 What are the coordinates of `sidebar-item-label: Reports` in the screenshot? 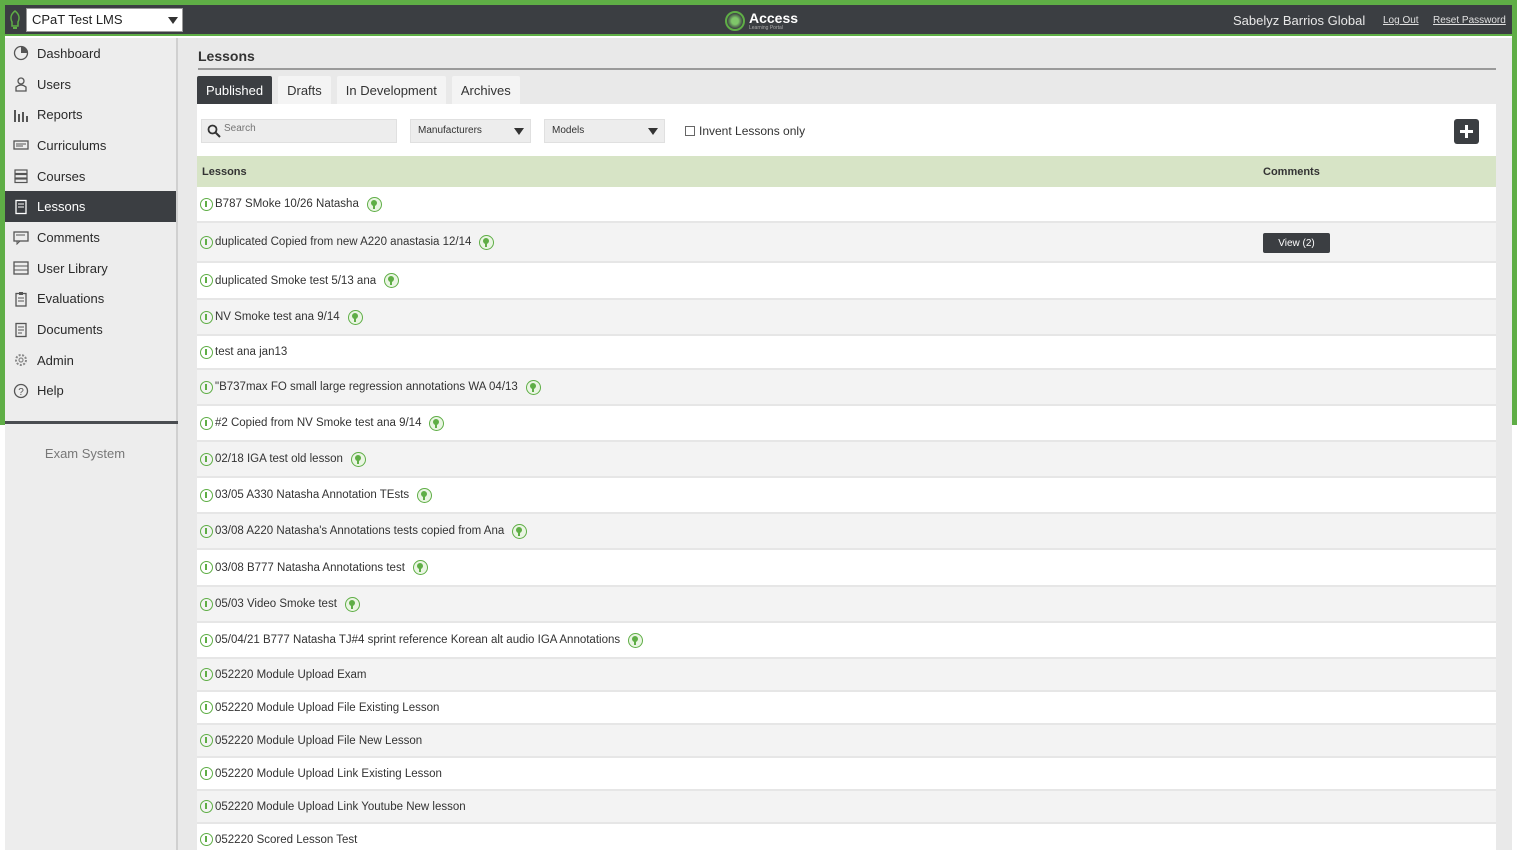 It's located at (60, 115).